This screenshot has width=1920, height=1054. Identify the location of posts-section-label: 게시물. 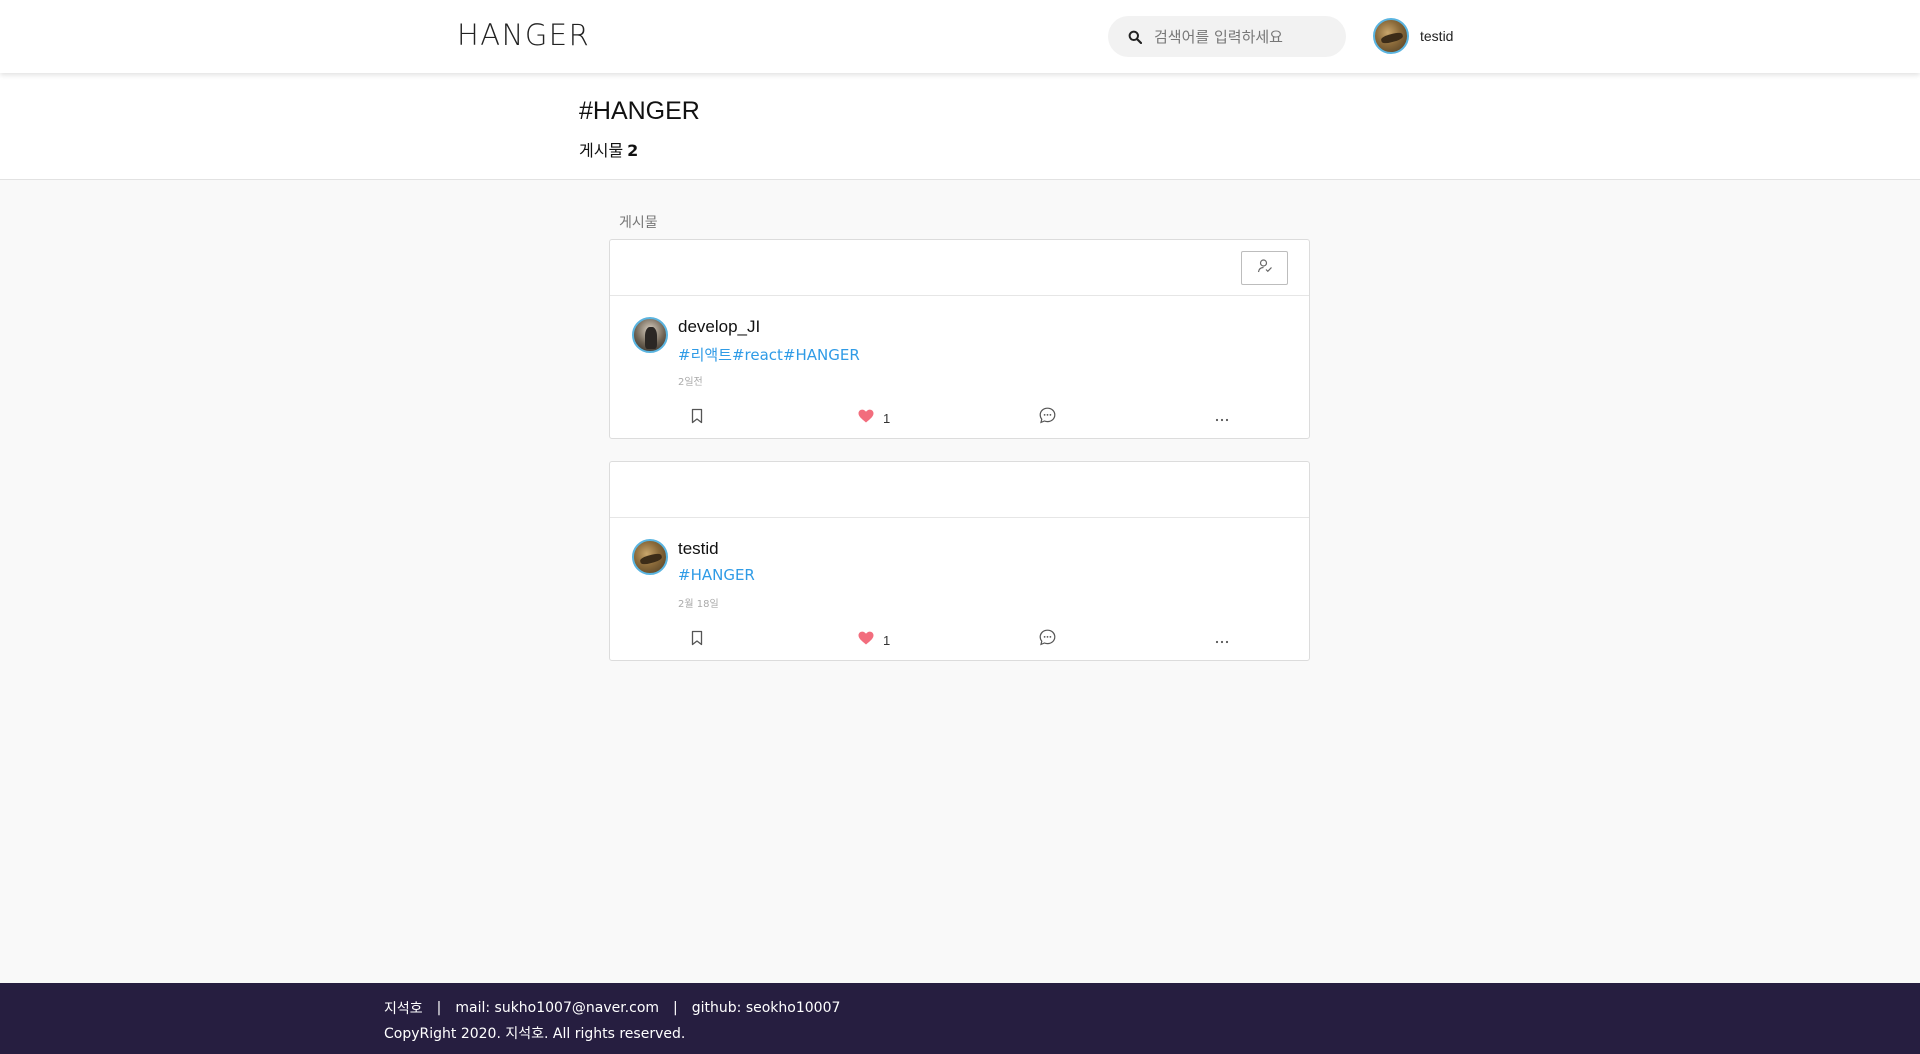
(638, 223).